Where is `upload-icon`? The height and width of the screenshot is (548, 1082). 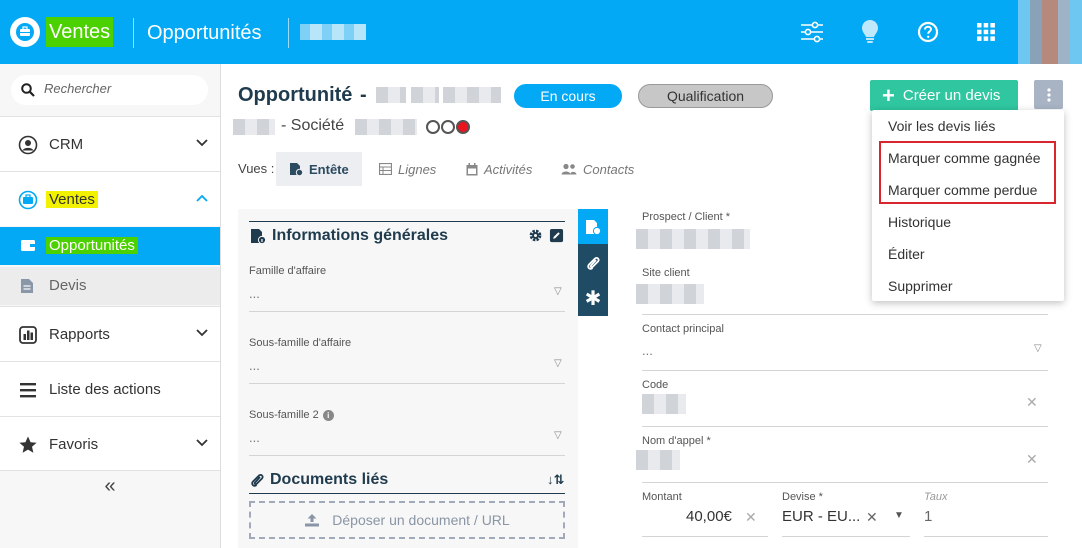
upload-icon is located at coordinates (312, 520).